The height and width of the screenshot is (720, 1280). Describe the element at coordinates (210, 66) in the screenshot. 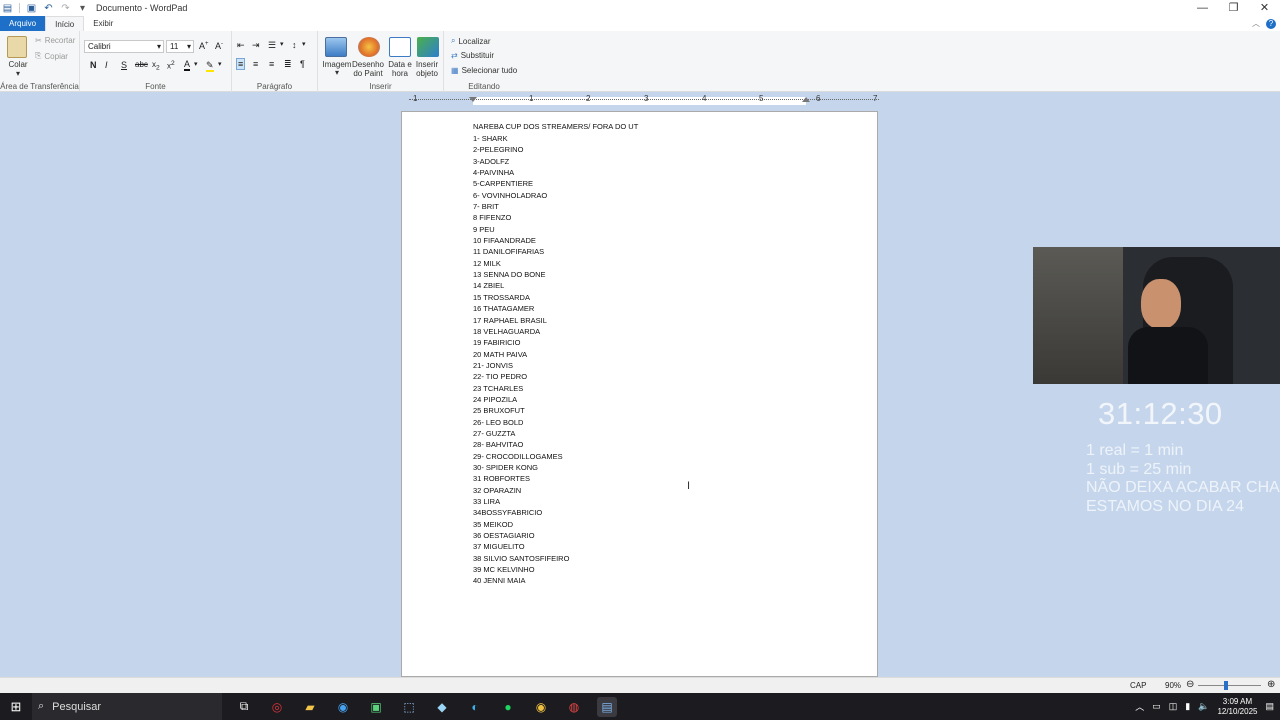

I see `highlight-icon: ✎` at that location.